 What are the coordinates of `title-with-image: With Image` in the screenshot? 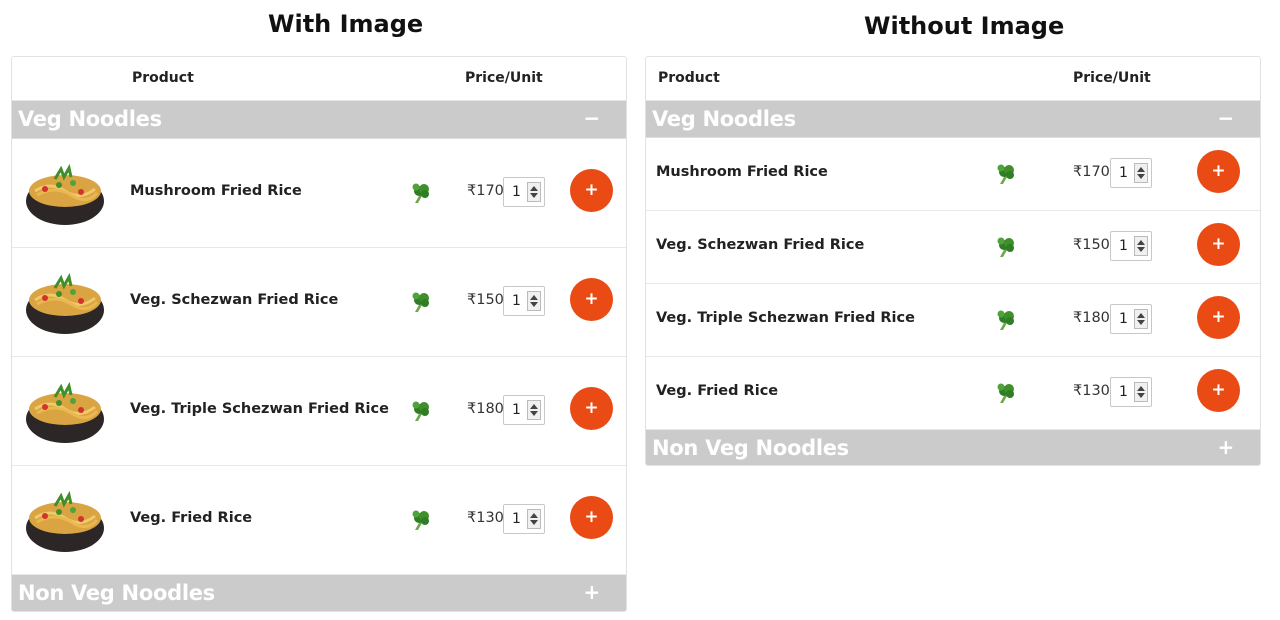 It's located at (346, 24).